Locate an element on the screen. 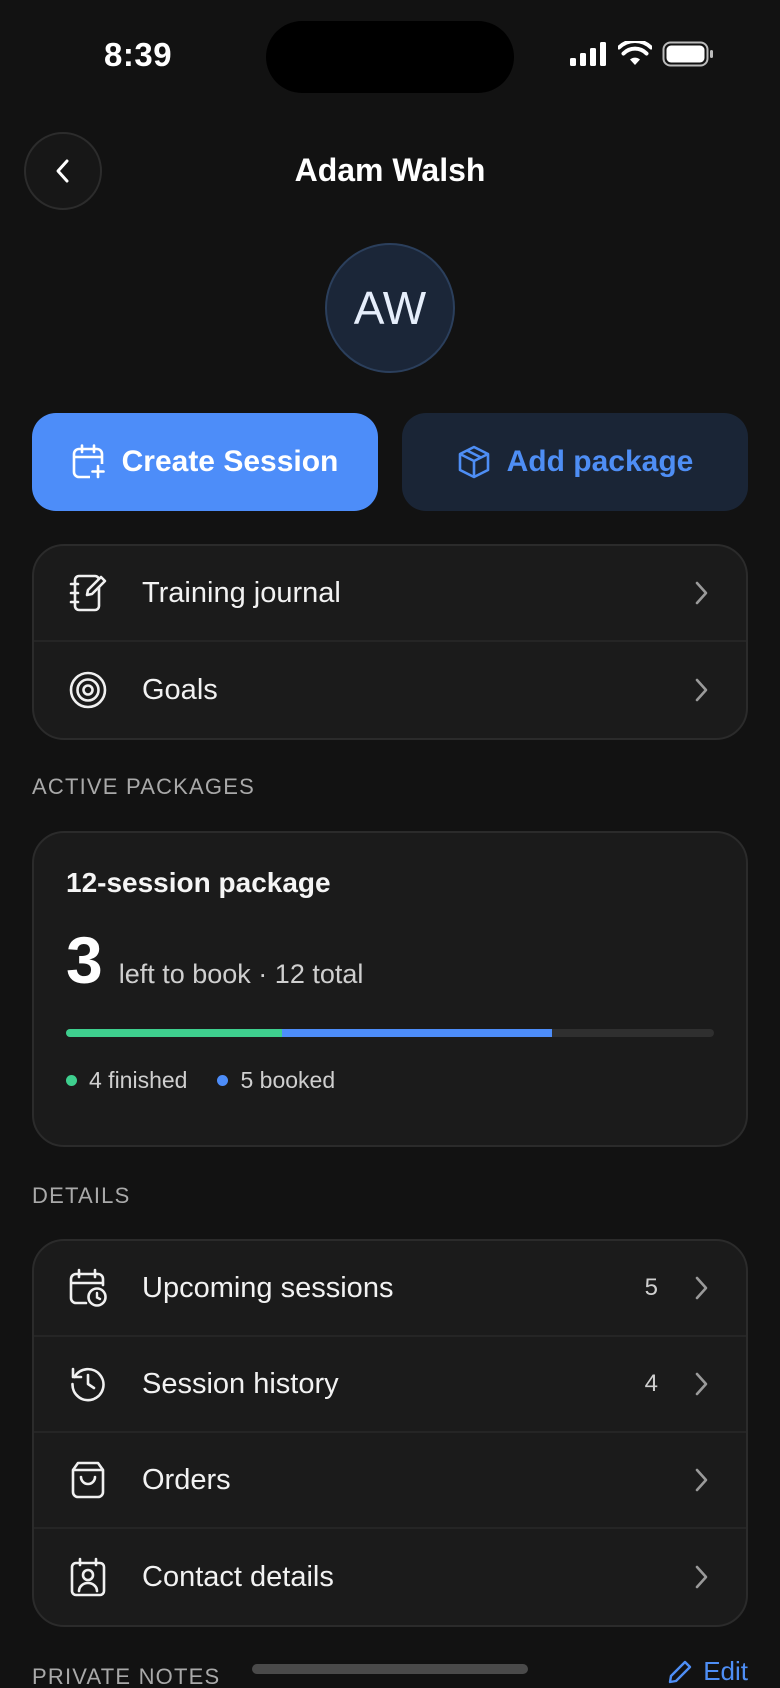  history-icon is located at coordinates (88, 1384).